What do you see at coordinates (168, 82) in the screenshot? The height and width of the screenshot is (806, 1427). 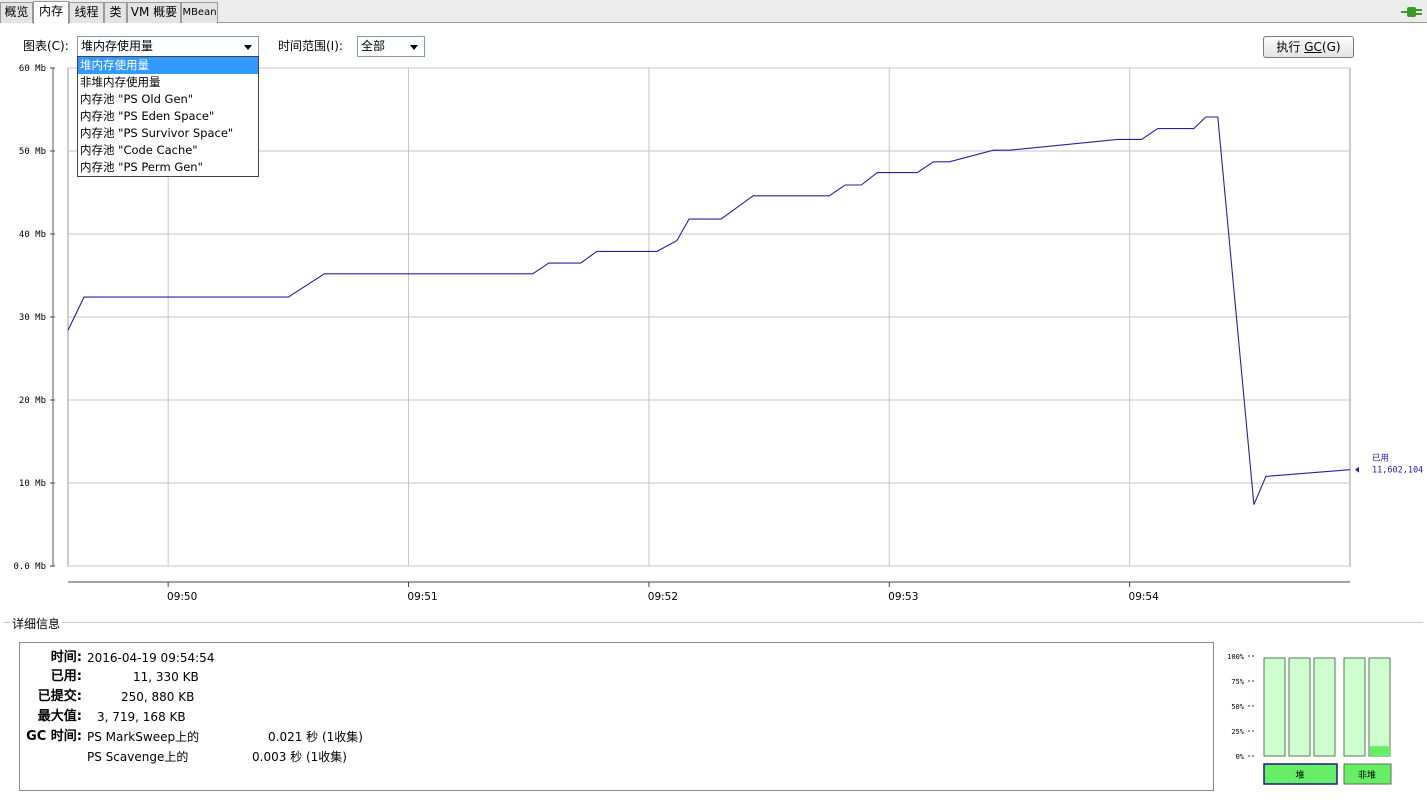 I see `dropdown-item: 非堆内存使用量` at bounding box center [168, 82].